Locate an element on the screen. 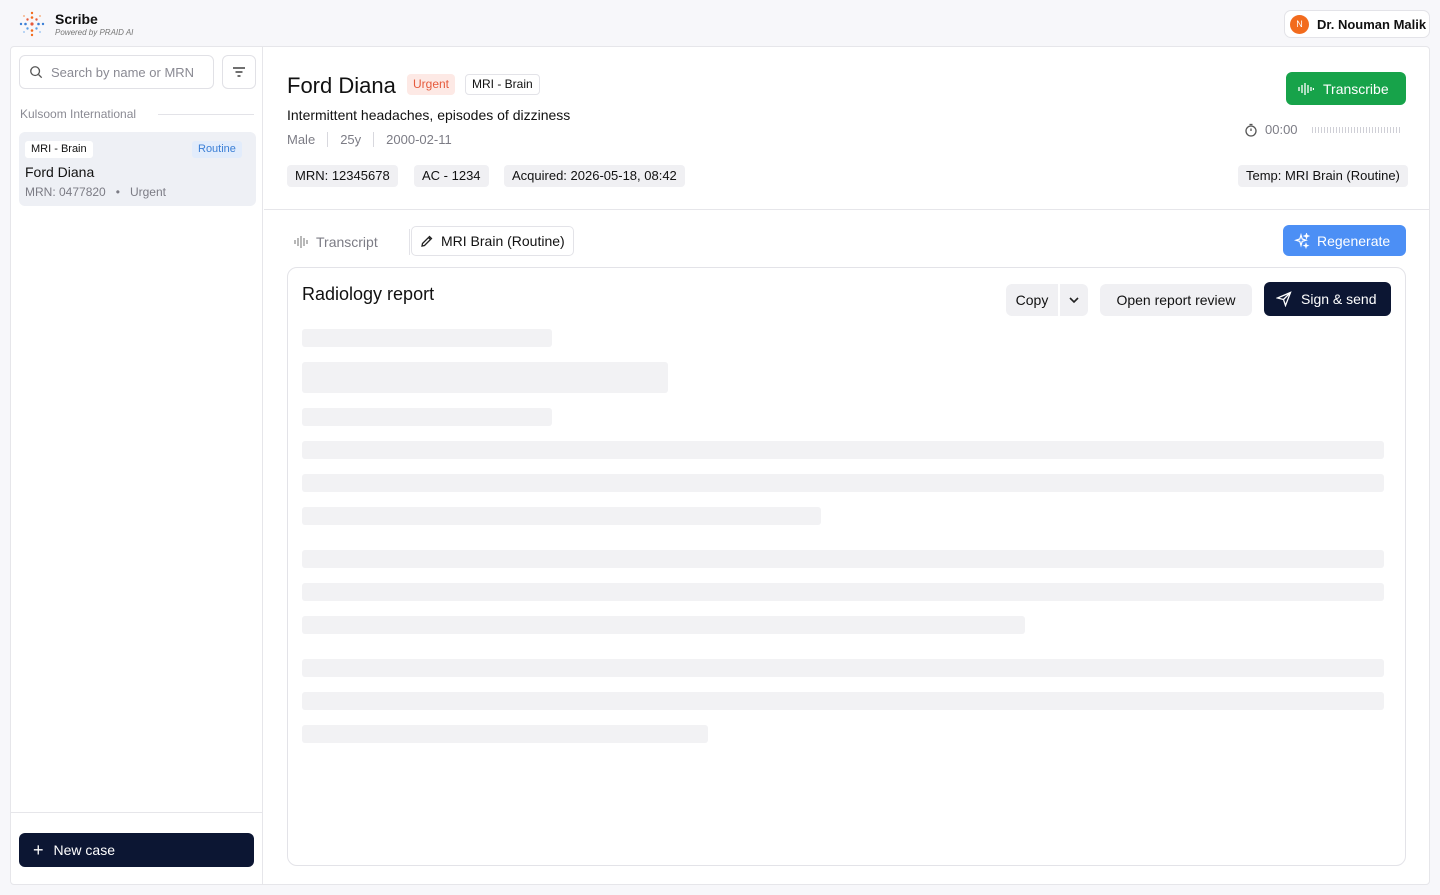 Image resolution: width=1440 pixels, height=895 pixels. copy-options-button is located at coordinates (1074, 300).